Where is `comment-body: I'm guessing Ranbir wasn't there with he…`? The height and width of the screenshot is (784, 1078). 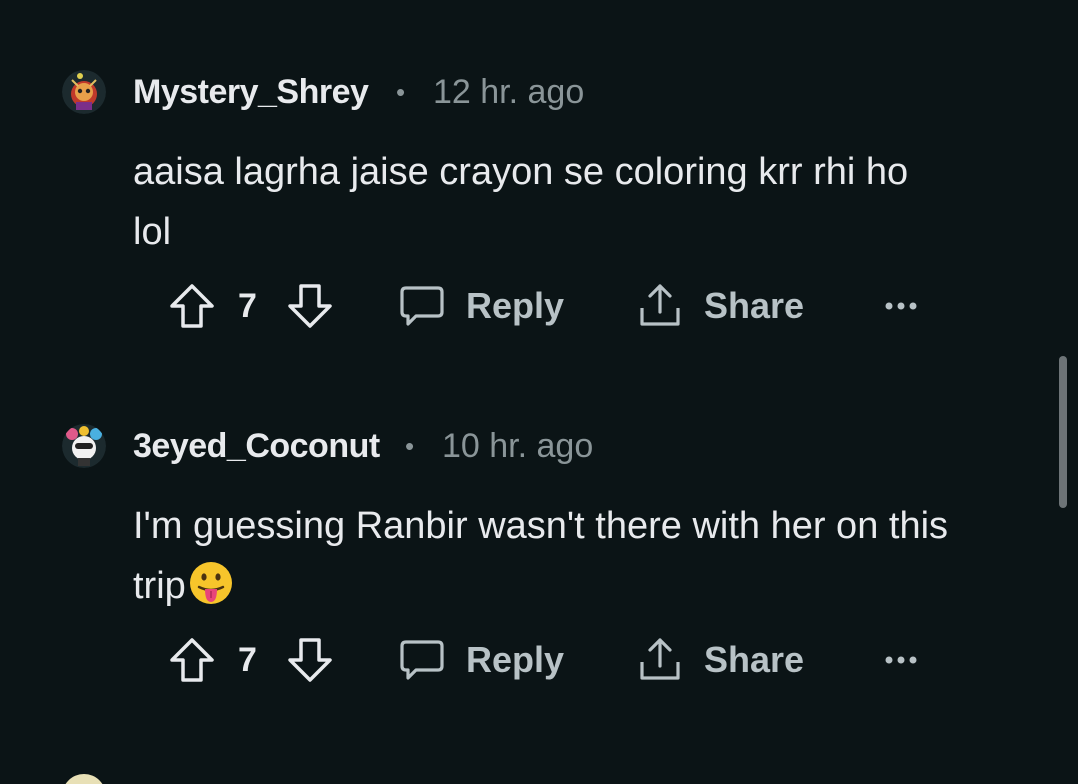 comment-body: I'm guessing Ranbir wasn't there with he… is located at coordinates (583, 556).